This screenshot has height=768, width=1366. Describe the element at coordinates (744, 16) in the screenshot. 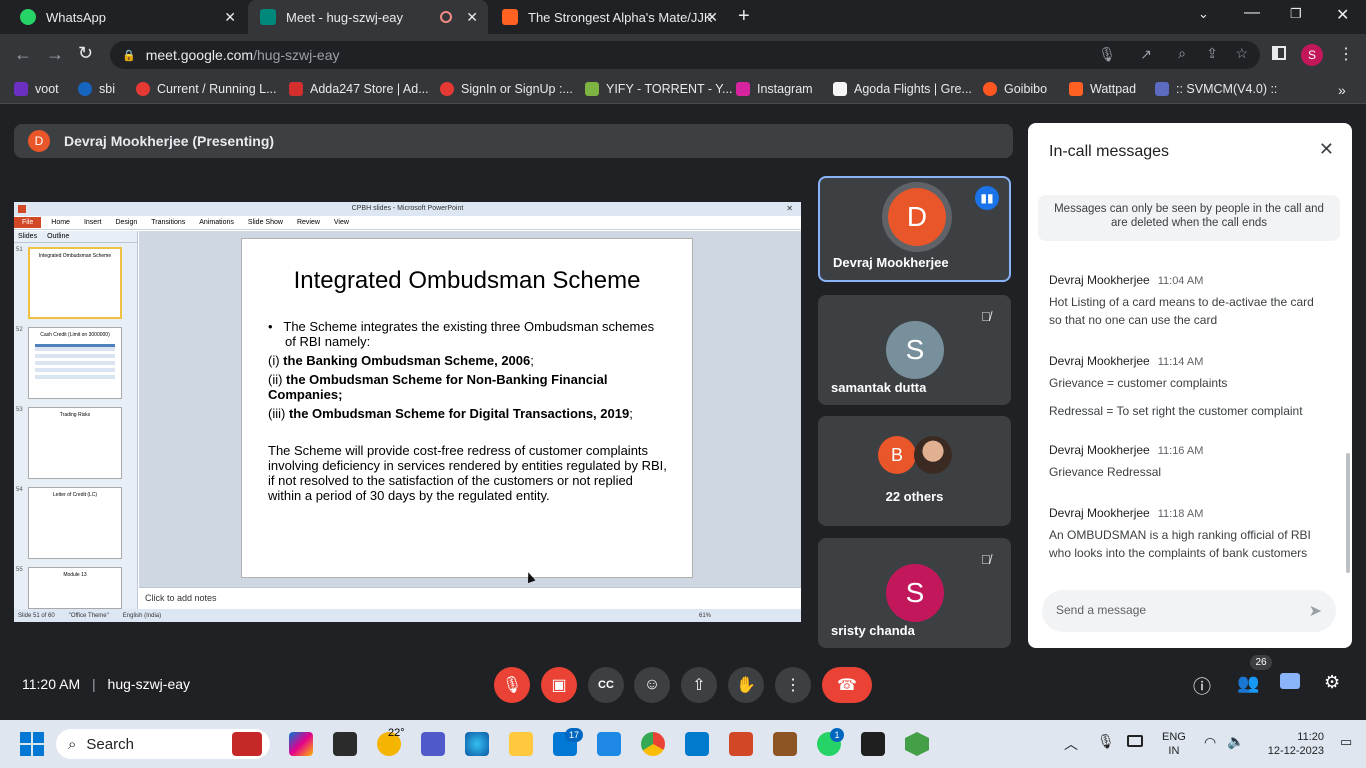

I see `new-tab-button: +` at that location.